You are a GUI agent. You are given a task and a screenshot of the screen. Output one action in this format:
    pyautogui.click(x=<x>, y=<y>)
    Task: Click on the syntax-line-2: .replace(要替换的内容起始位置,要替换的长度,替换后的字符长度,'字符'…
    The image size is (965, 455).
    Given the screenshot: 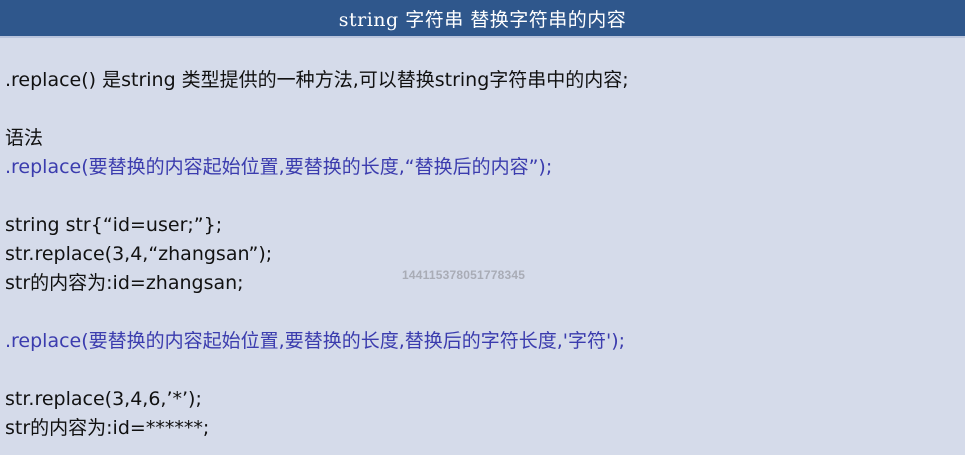 What is the action you would take?
    pyautogui.click(x=315, y=341)
    